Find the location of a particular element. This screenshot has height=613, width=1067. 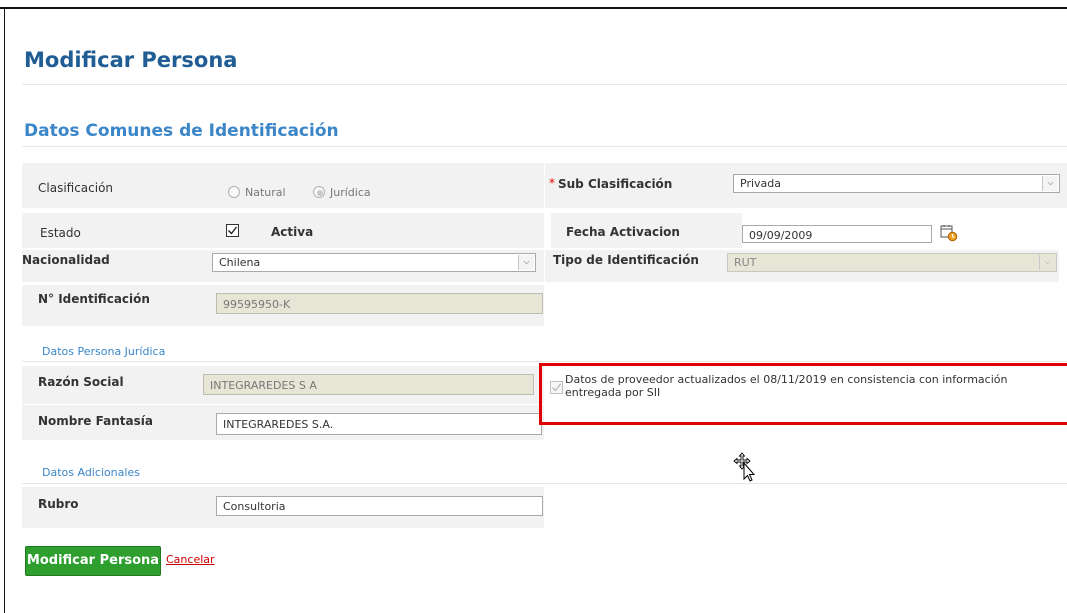

top-border is located at coordinates (533, 4).